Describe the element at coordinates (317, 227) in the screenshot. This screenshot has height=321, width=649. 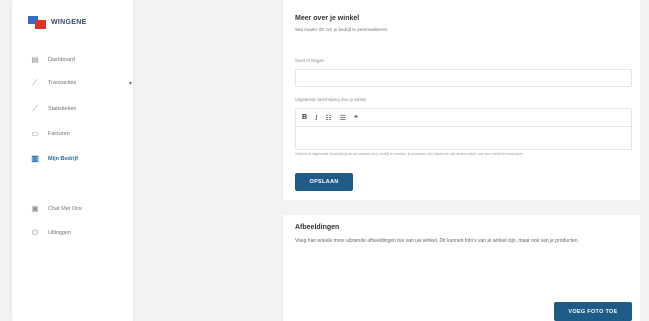
I see `section-title: Afbeeldingen` at that location.